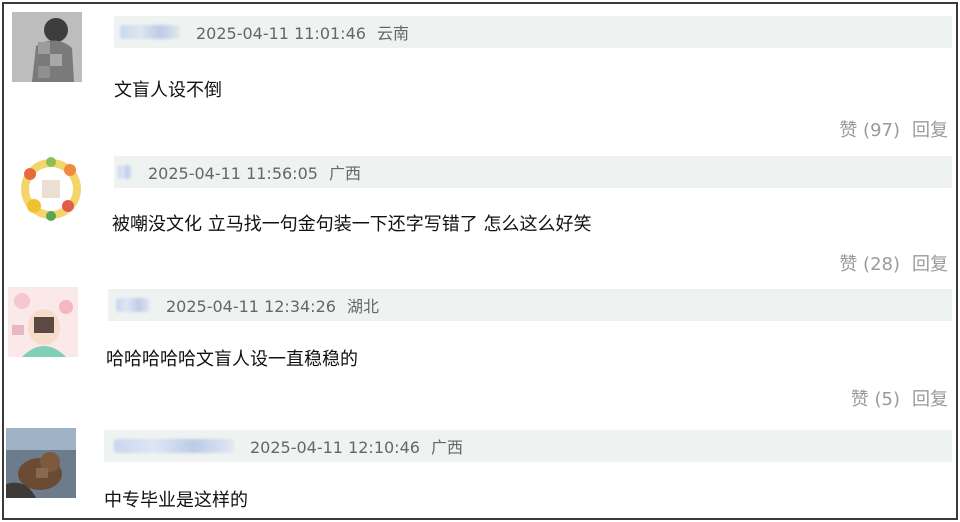 This screenshot has width=960, height=522. Describe the element at coordinates (335, 447) in the screenshot. I see `comment-timestamp: 2025-04-11 12:10:46` at that location.